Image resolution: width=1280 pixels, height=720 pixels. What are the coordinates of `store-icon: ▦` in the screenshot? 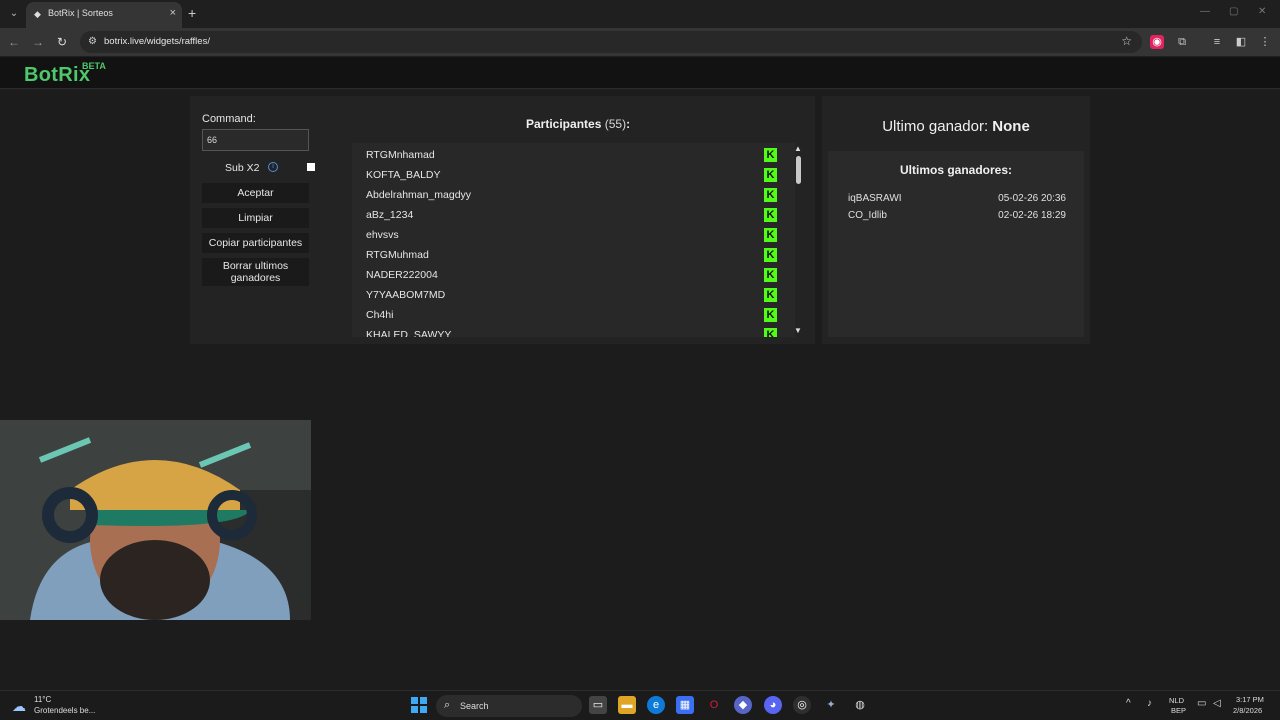 It's located at (685, 705).